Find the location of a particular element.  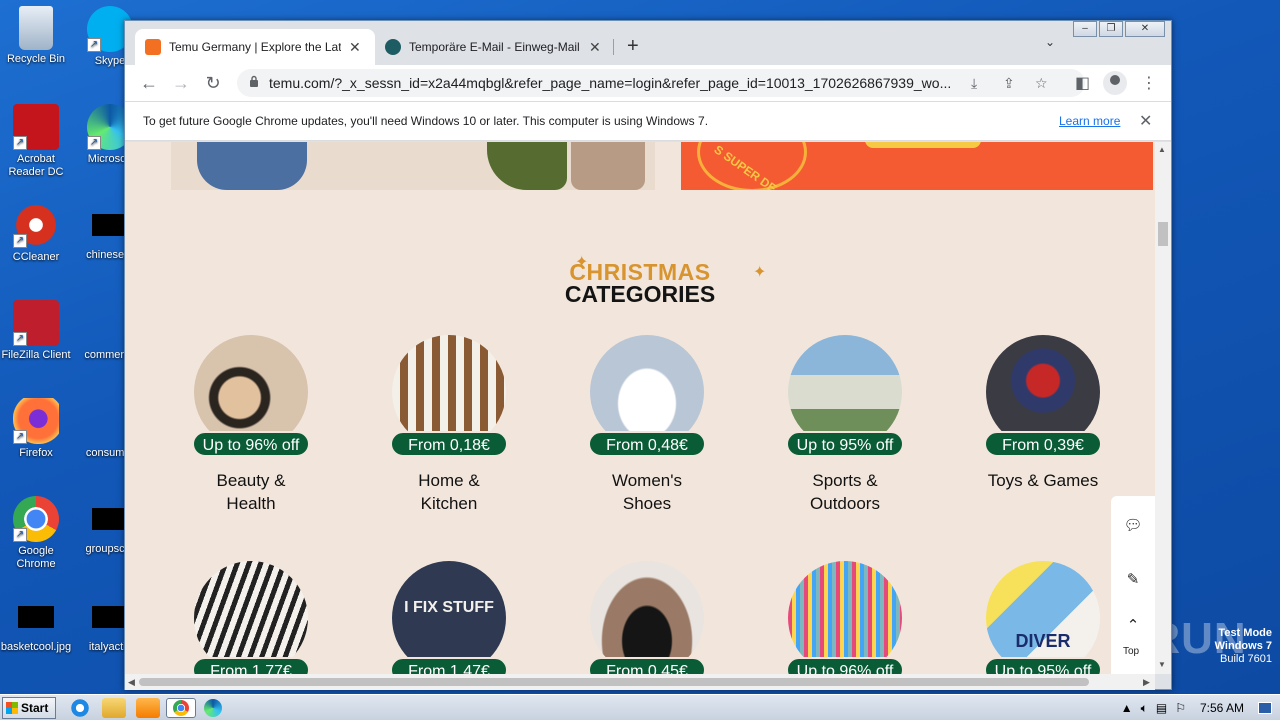

category-beauty-health: Up to 96% off Beauty & Health is located at coordinates (251, 425).